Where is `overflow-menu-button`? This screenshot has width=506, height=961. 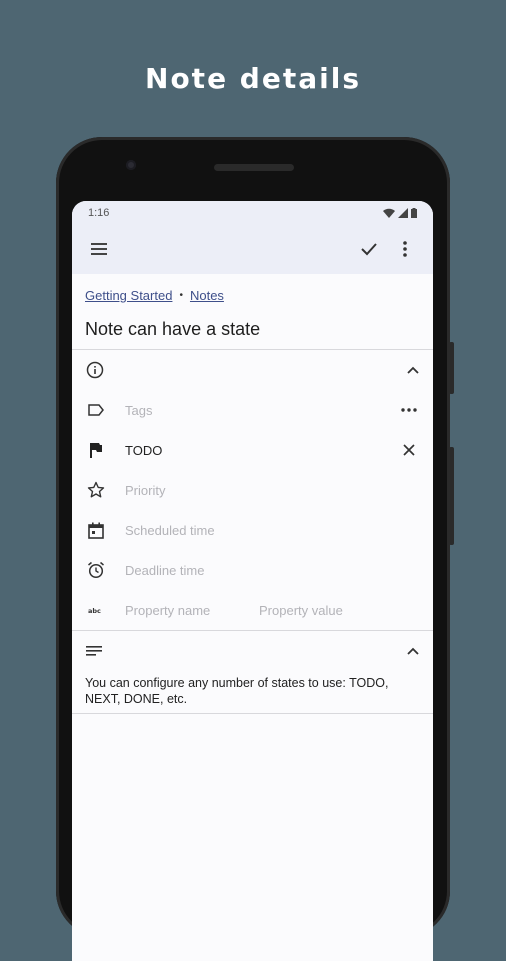
overflow-menu-button is located at coordinates (405, 249).